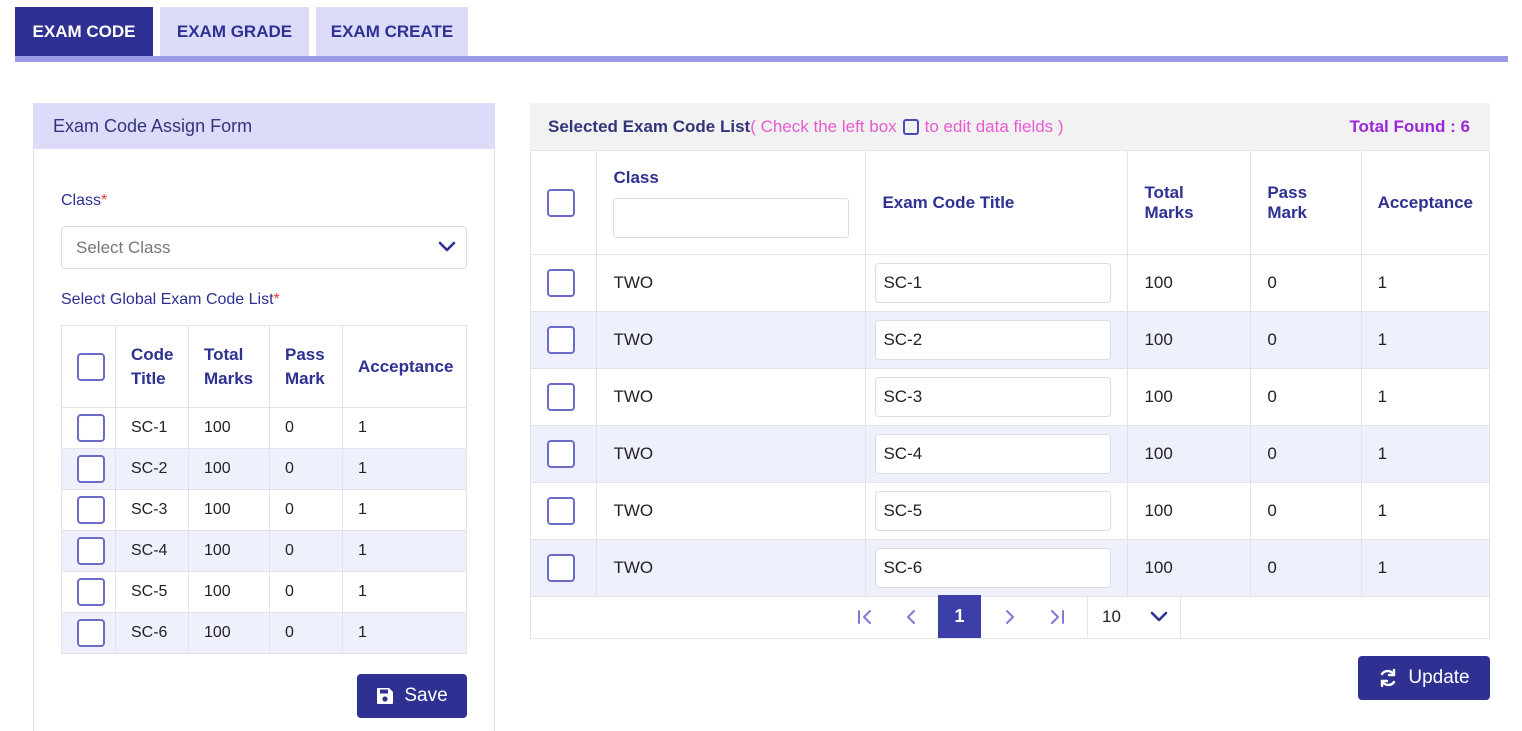 The width and height of the screenshot is (1522, 731). Describe the element at coordinates (412, 696) in the screenshot. I see `save-button: Save` at that location.